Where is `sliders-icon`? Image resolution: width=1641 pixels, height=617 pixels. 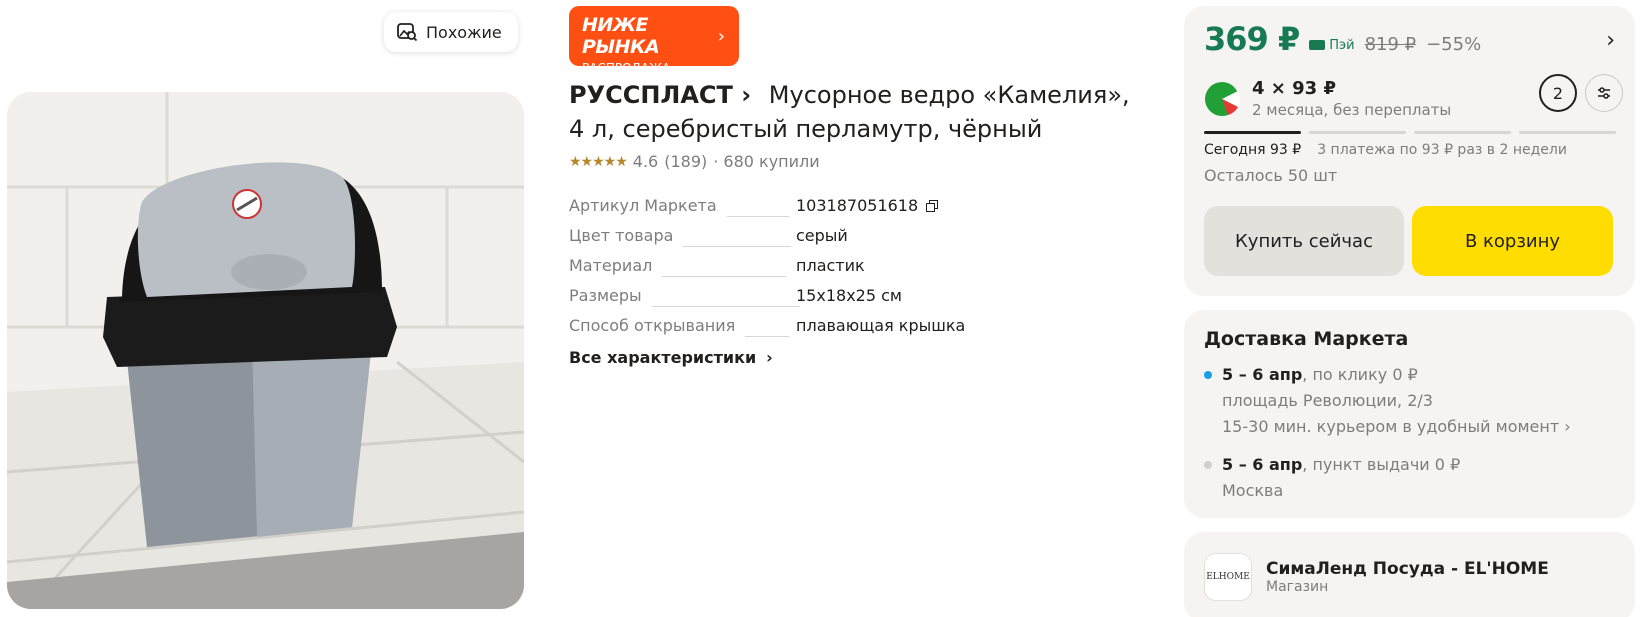 sliders-icon is located at coordinates (1604, 93).